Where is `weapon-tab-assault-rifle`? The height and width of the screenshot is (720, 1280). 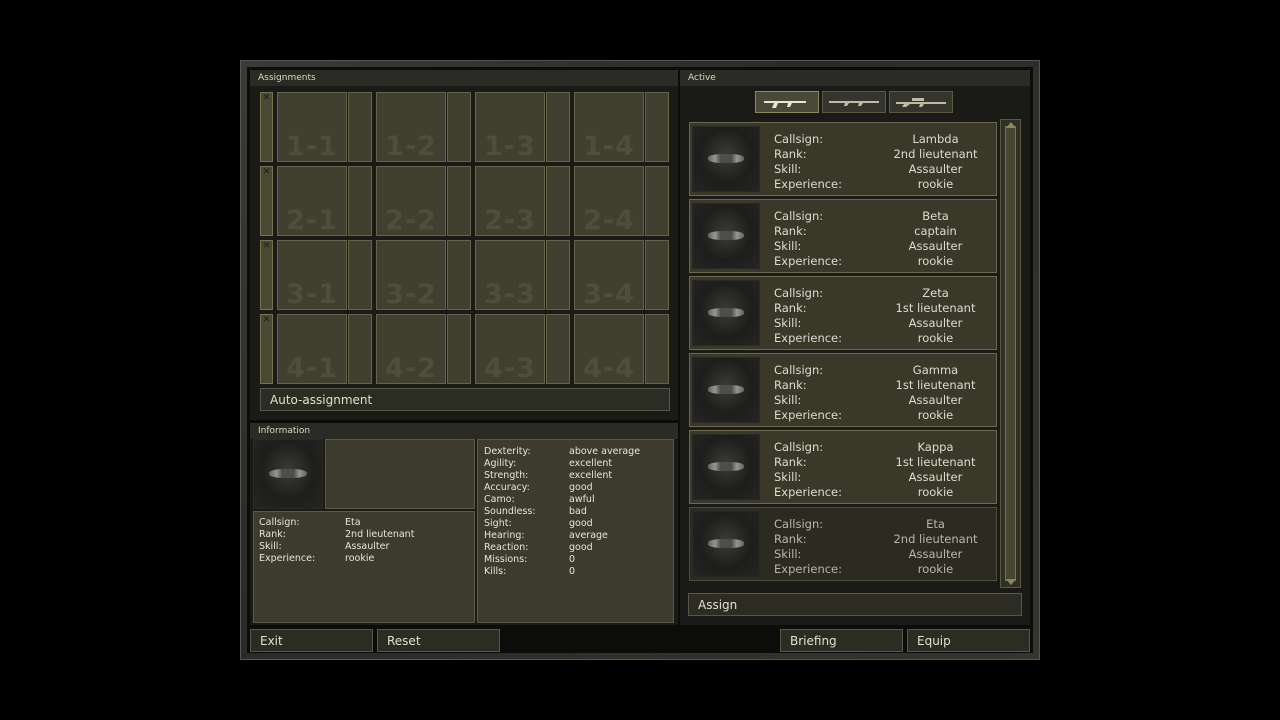 weapon-tab-assault-rifle is located at coordinates (787, 102).